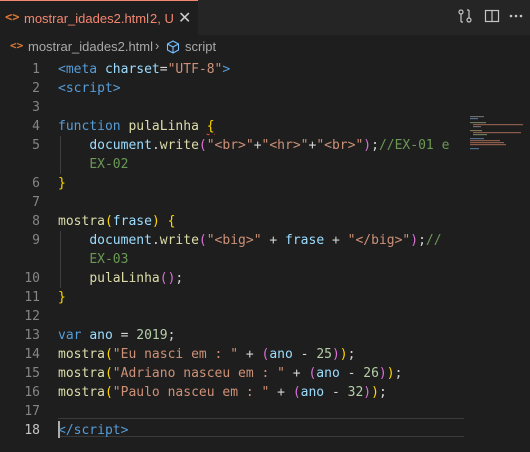 The image size is (530, 452). I want to click on code-line-2: <script>, so click(89, 88).